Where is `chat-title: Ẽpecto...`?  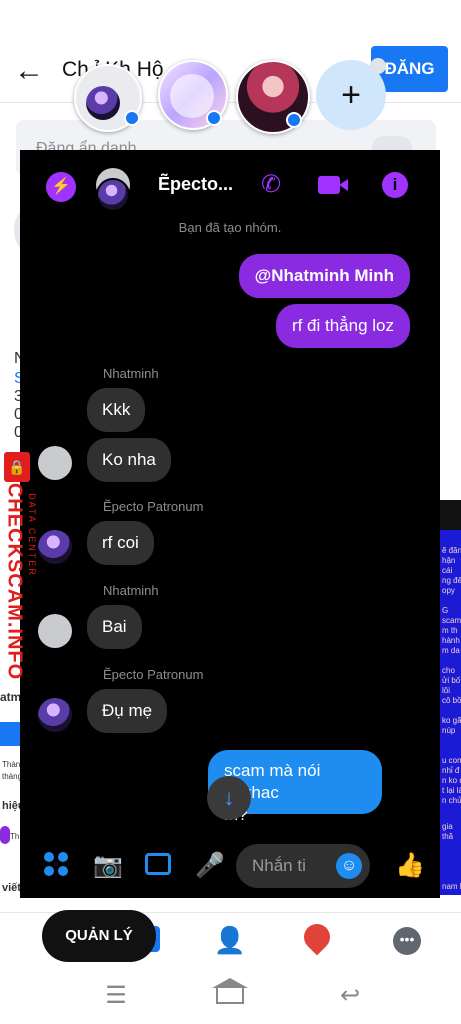
chat-title: Ẽpecto... is located at coordinates (195, 184).